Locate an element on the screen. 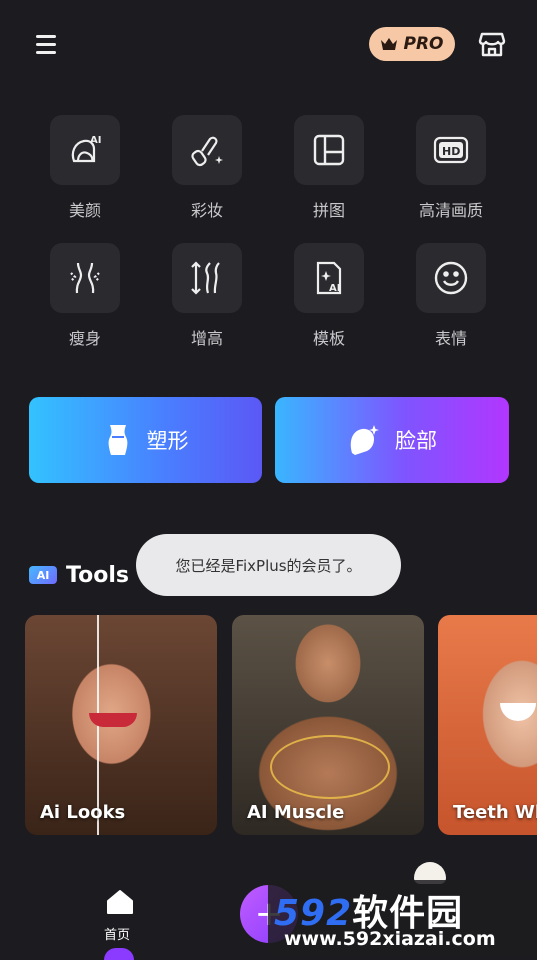  feature-label: 瘦身 is located at coordinates (84, 338).